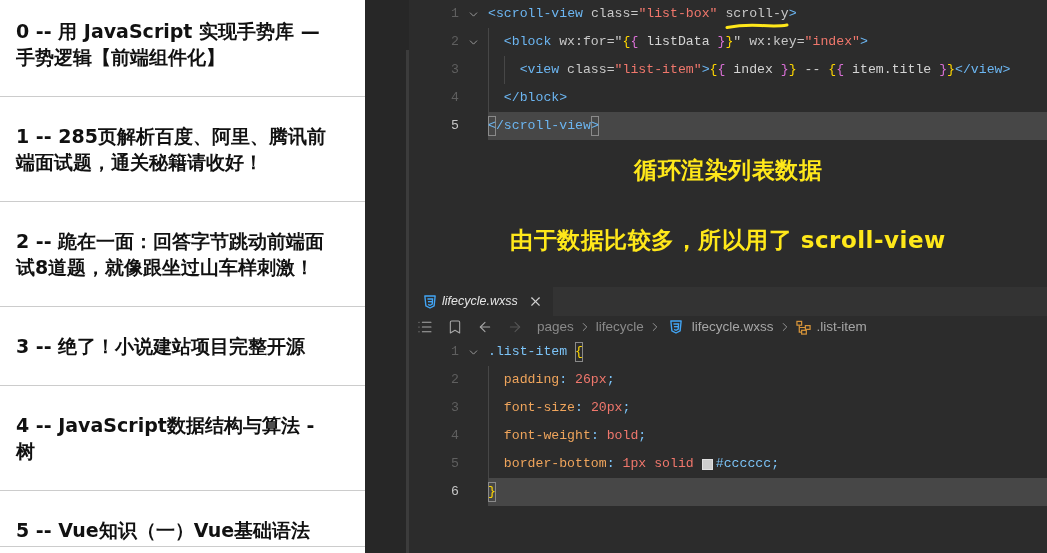 This screenshot has height=553, width=1047. What do you see at coordinates (575, 436) in the screenshot?
I see `code-line: font-weight: bold;` at bounding box center [575, 436].